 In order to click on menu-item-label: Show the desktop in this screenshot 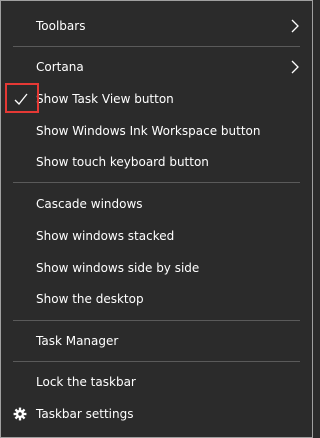, I will do `click(90, 299)`.